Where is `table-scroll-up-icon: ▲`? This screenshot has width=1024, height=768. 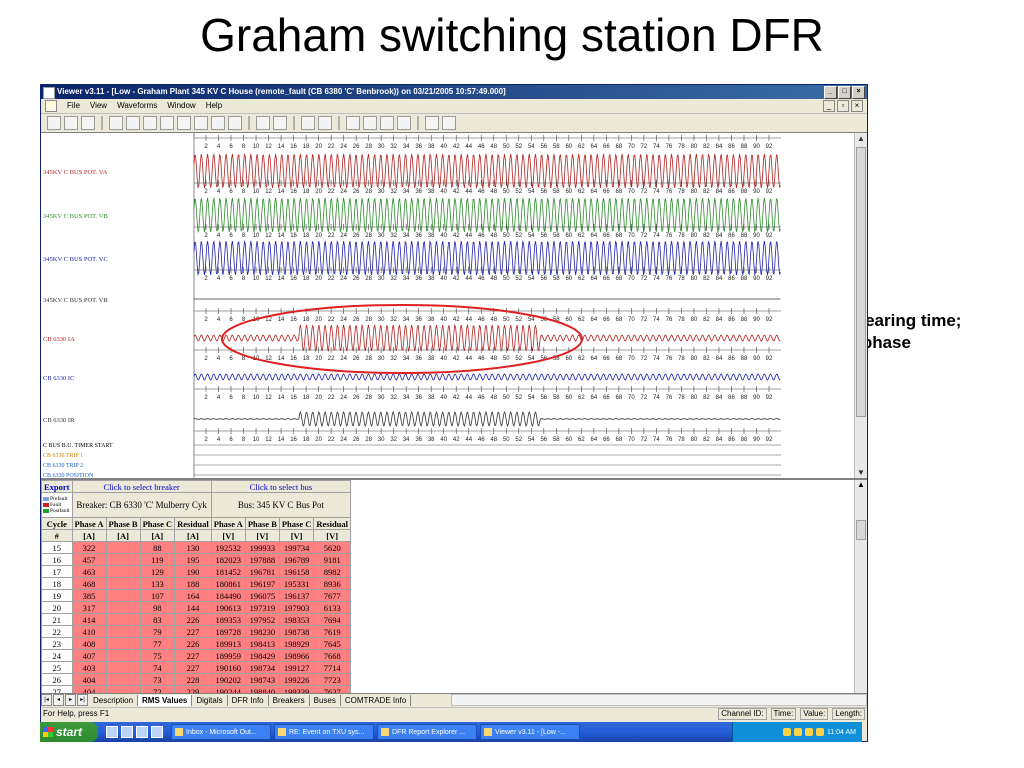 table-scroll-up-icon: ▲ is located at coordinates (861, 484).